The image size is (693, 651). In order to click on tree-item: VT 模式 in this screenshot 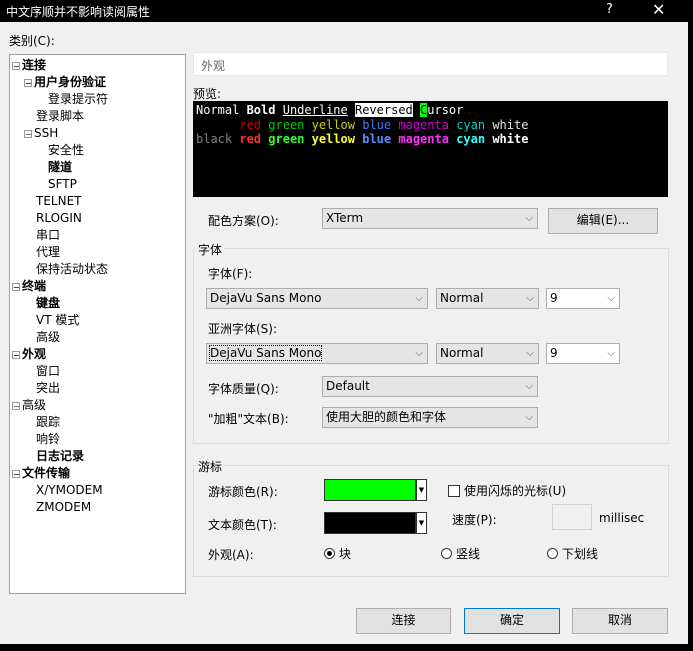, I will do `click(51, 320)`.